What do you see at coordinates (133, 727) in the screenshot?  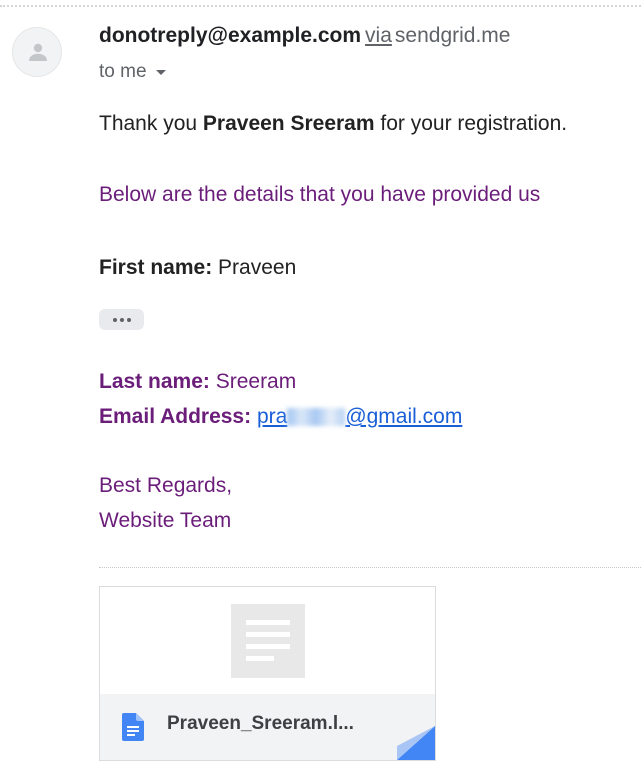 I see `google-doc-icon` at bounding box center [133, 727].